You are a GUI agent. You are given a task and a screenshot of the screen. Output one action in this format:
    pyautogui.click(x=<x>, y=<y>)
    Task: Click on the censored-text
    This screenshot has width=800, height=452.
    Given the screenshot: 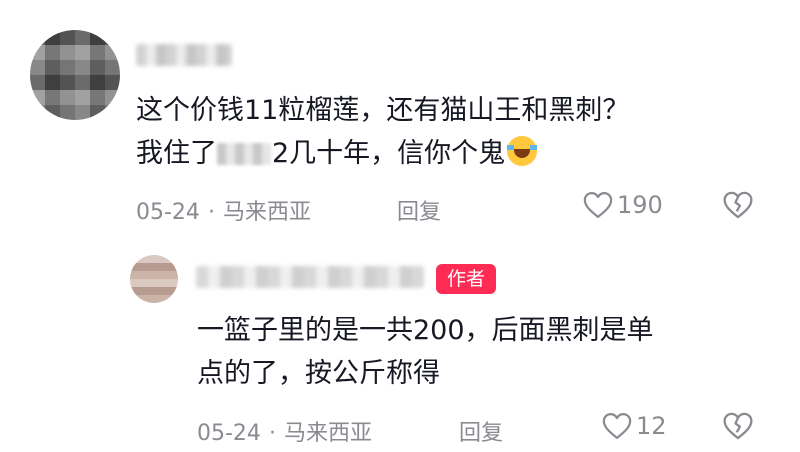 What is the action you would take?
    pyautogui.click(x=244, y=154)
    